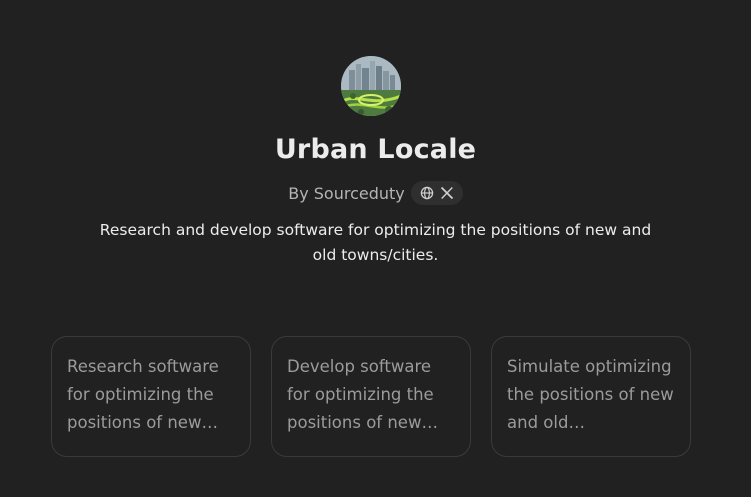 This screenshot has width=751, height=497. What do you see at coordinates (375, 149) in the screenshot?
I see `gpt-title: Urban Locale` at bounding box center [375, 149].